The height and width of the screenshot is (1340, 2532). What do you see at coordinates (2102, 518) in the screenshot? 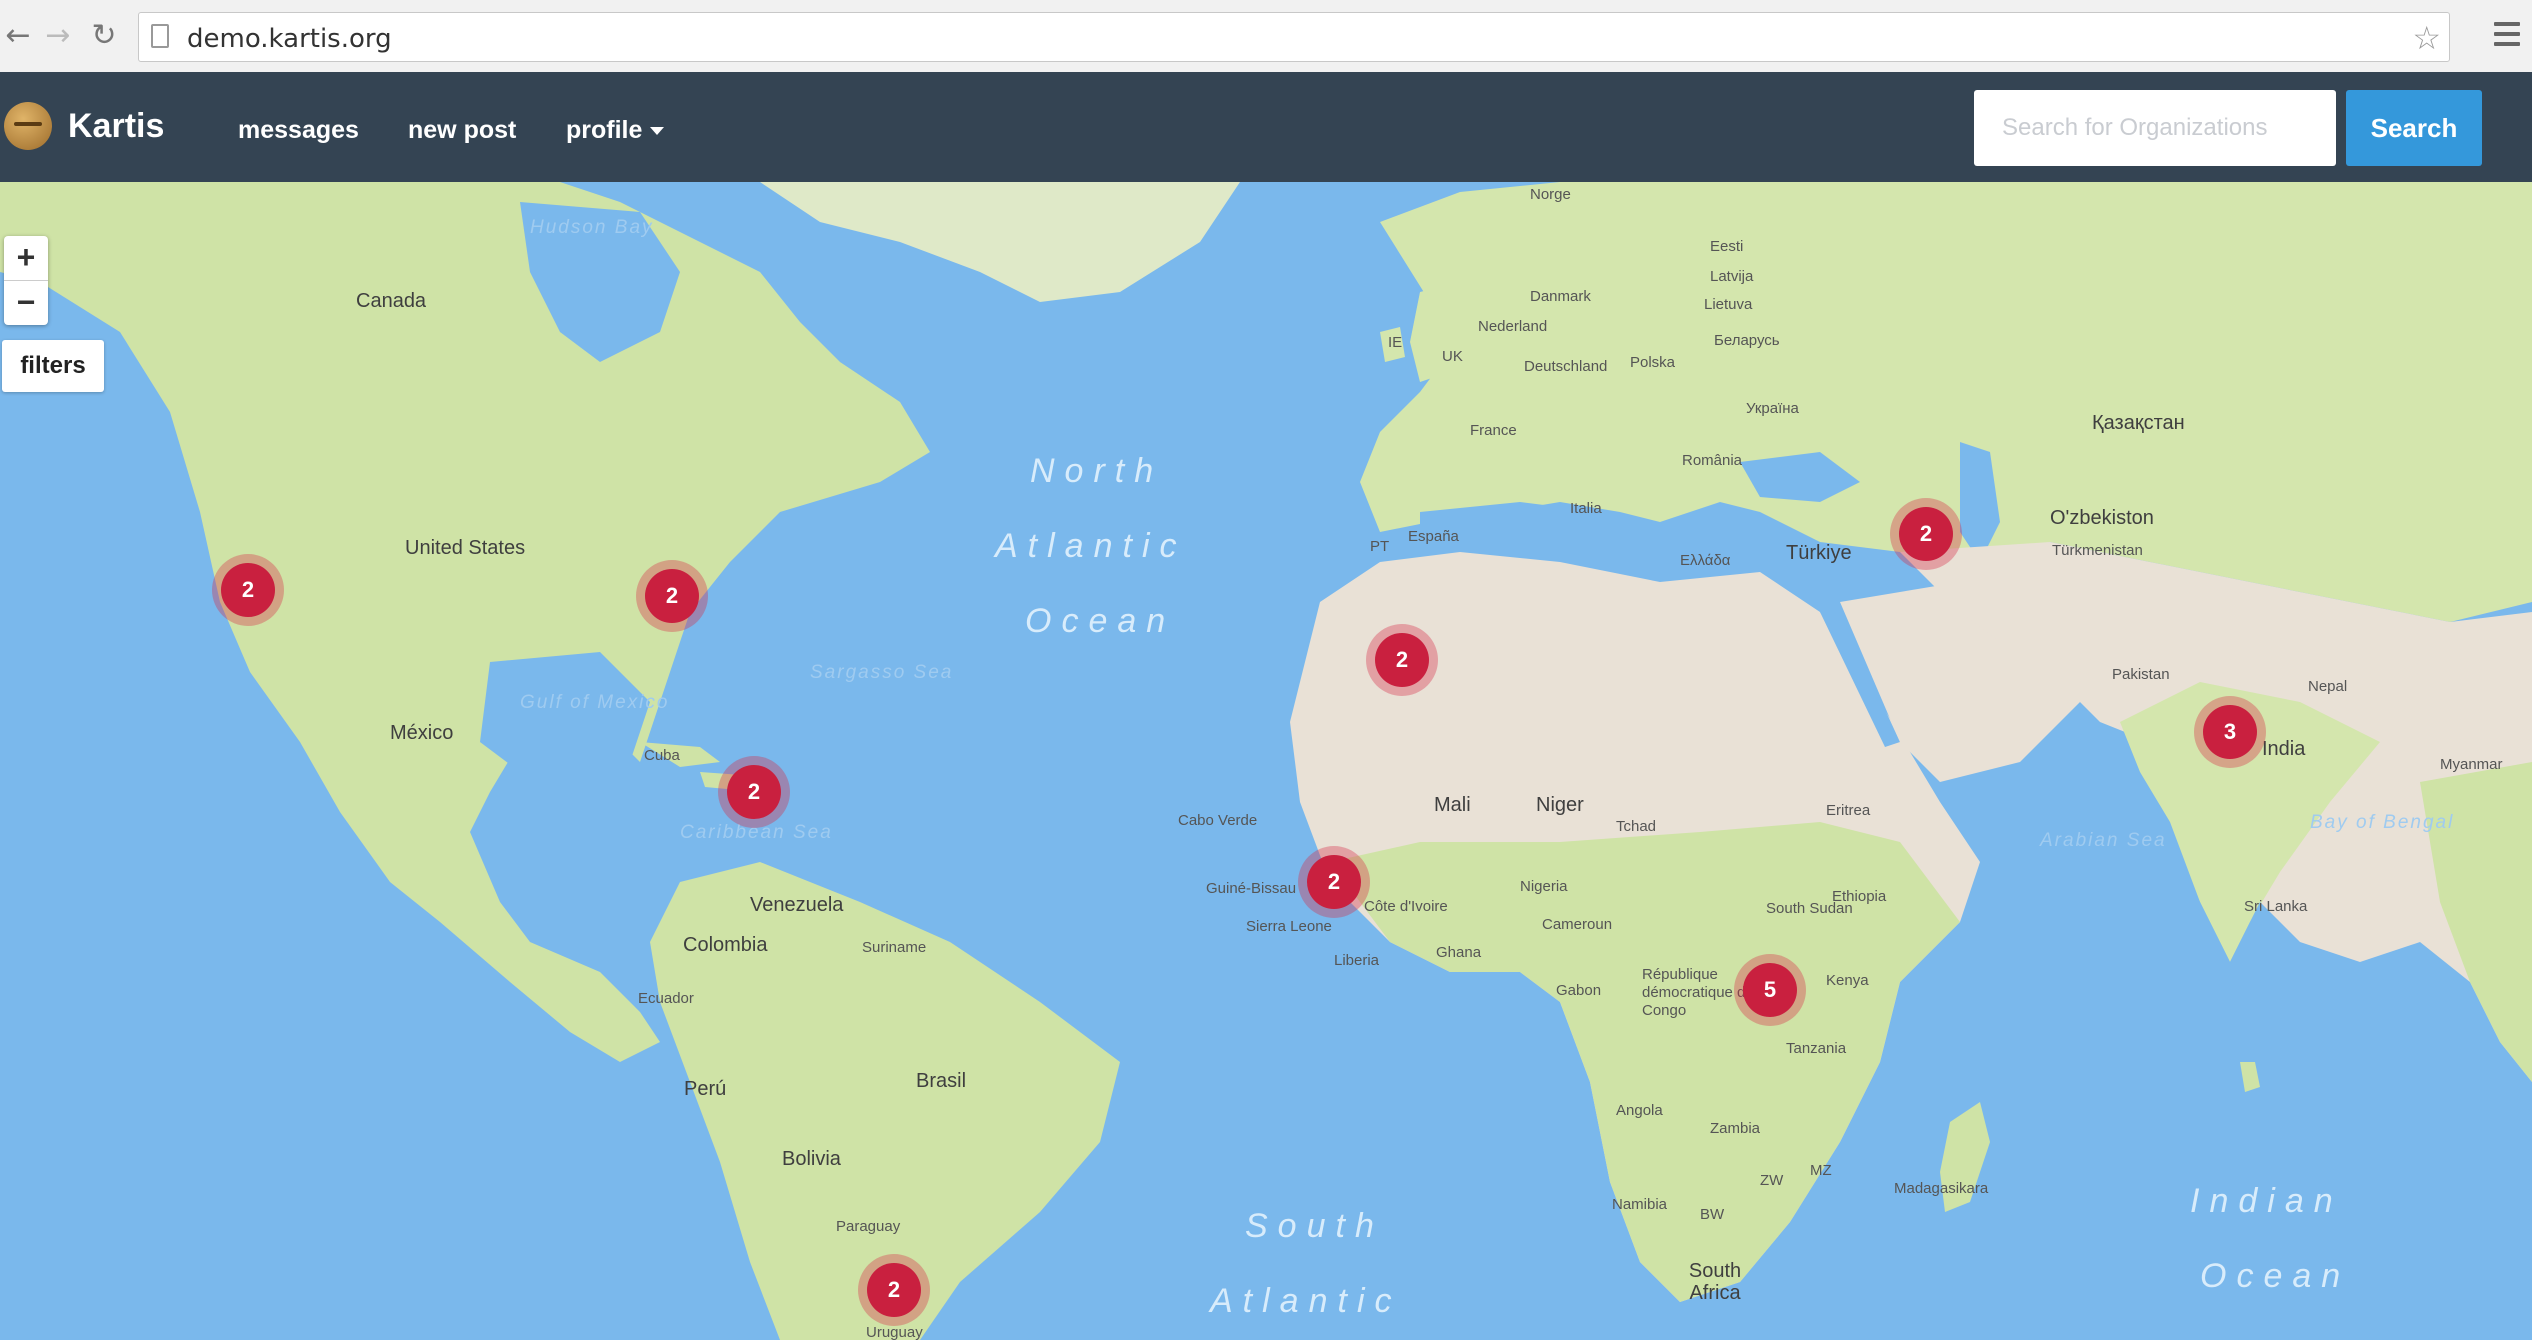
I see `label-uzbekiston: O'zbekiston` at bounding box center [2102, 518].